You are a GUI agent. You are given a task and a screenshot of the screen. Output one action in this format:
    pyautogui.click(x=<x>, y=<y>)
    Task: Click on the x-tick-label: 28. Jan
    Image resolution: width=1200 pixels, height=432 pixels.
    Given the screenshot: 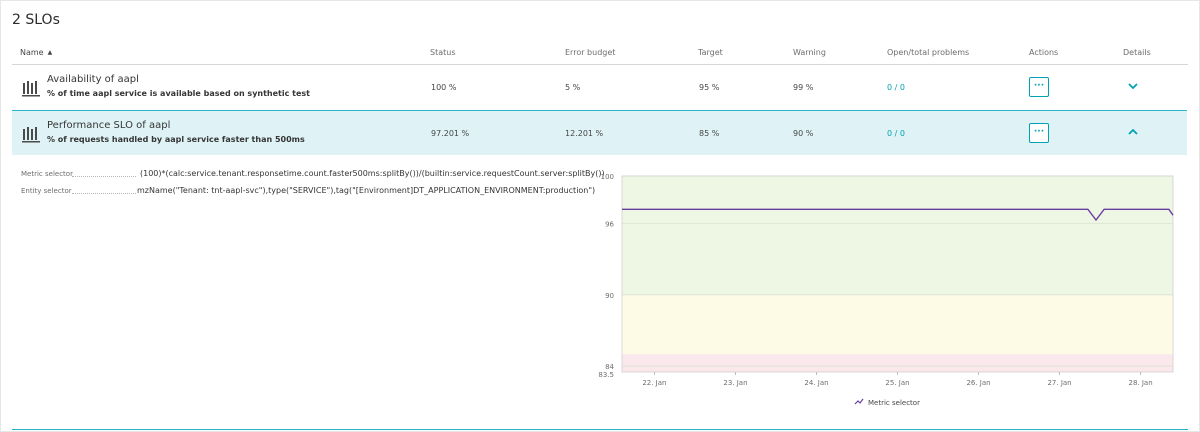 What is the action you would take?
    pyautogui.click(x=1141, y=383)
    